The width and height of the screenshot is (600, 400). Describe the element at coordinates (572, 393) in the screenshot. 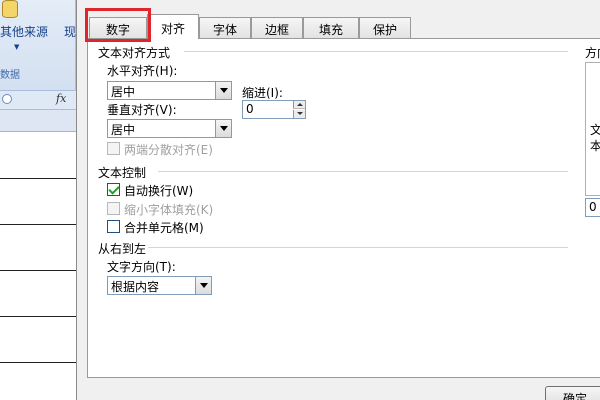

I see `ok-button: 确定` at that location.